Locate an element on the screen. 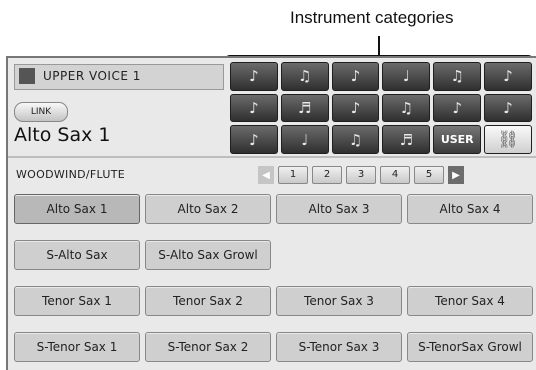  brass-icon: ♪ is located at coordinates (355, 76).